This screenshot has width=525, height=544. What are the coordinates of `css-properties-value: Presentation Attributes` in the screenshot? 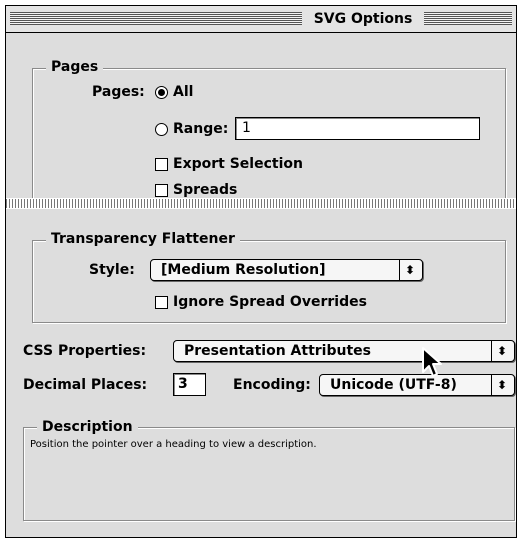 It's located at (277, 351).